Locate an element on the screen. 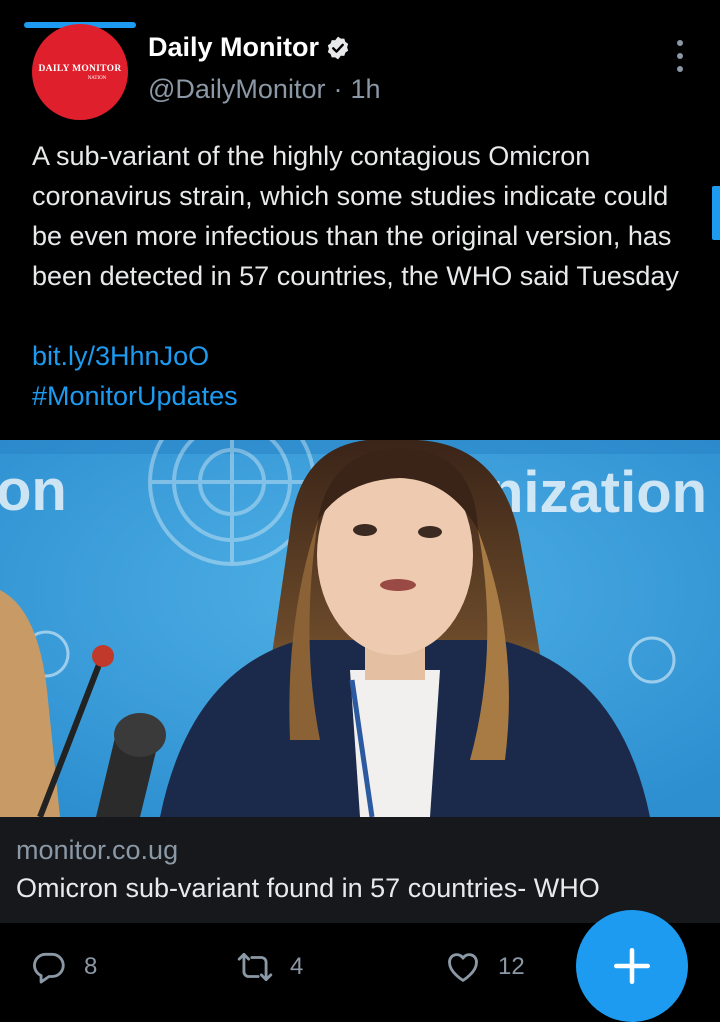  avatar-sub-text: NATION is located at coordinates (97, 78).